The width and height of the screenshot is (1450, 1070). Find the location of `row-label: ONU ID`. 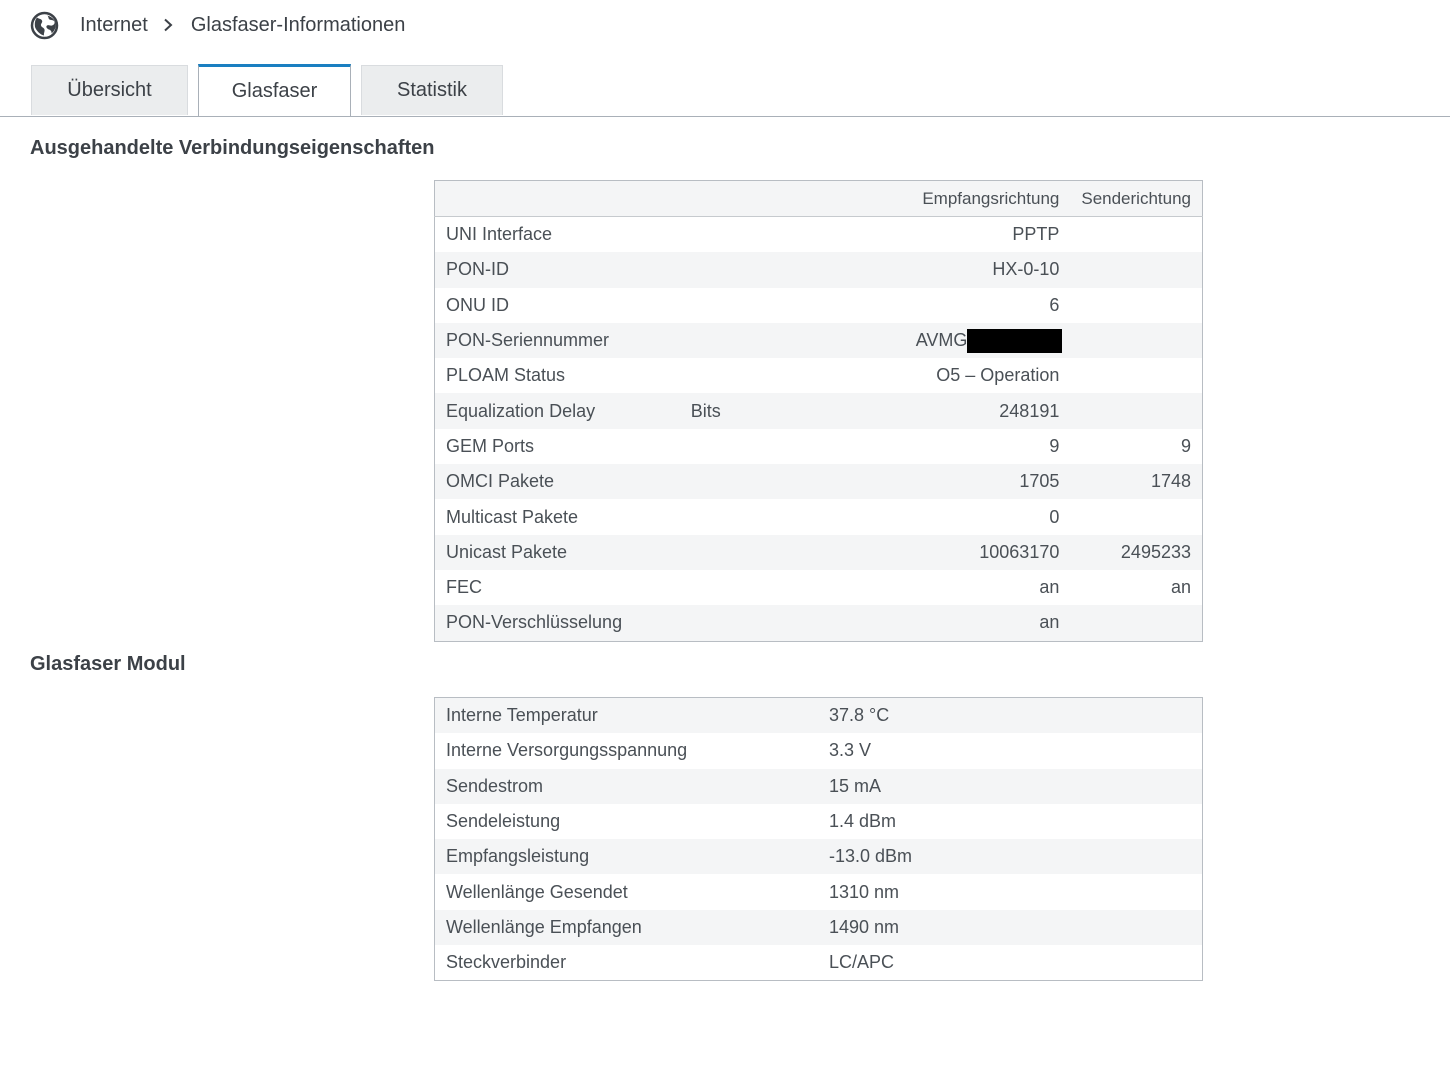

row-label: ONU ID is located at coordinates (477, 304).